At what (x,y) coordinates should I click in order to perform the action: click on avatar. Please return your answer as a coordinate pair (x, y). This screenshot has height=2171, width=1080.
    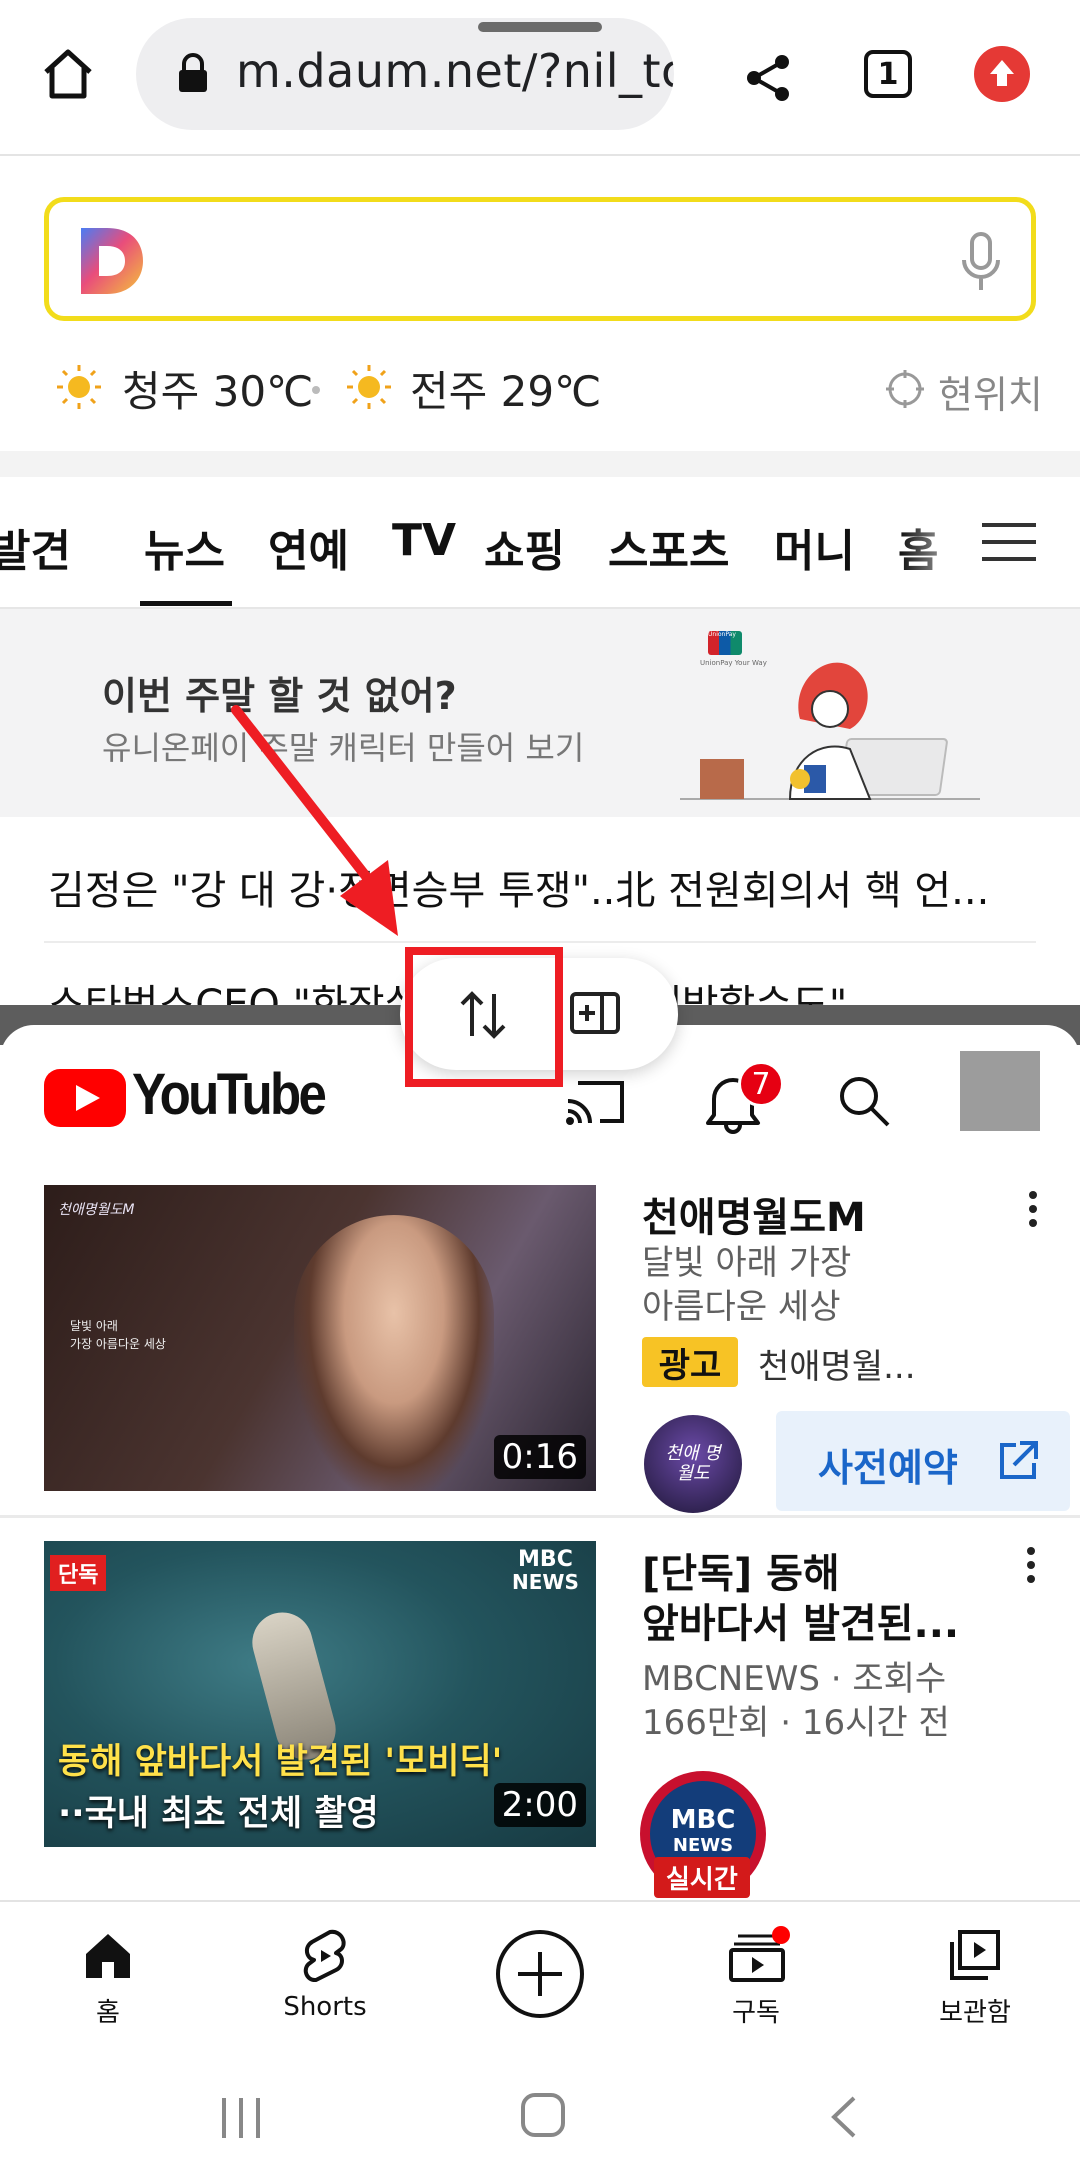
    Looking at the image, I should click on (1000, 1091).